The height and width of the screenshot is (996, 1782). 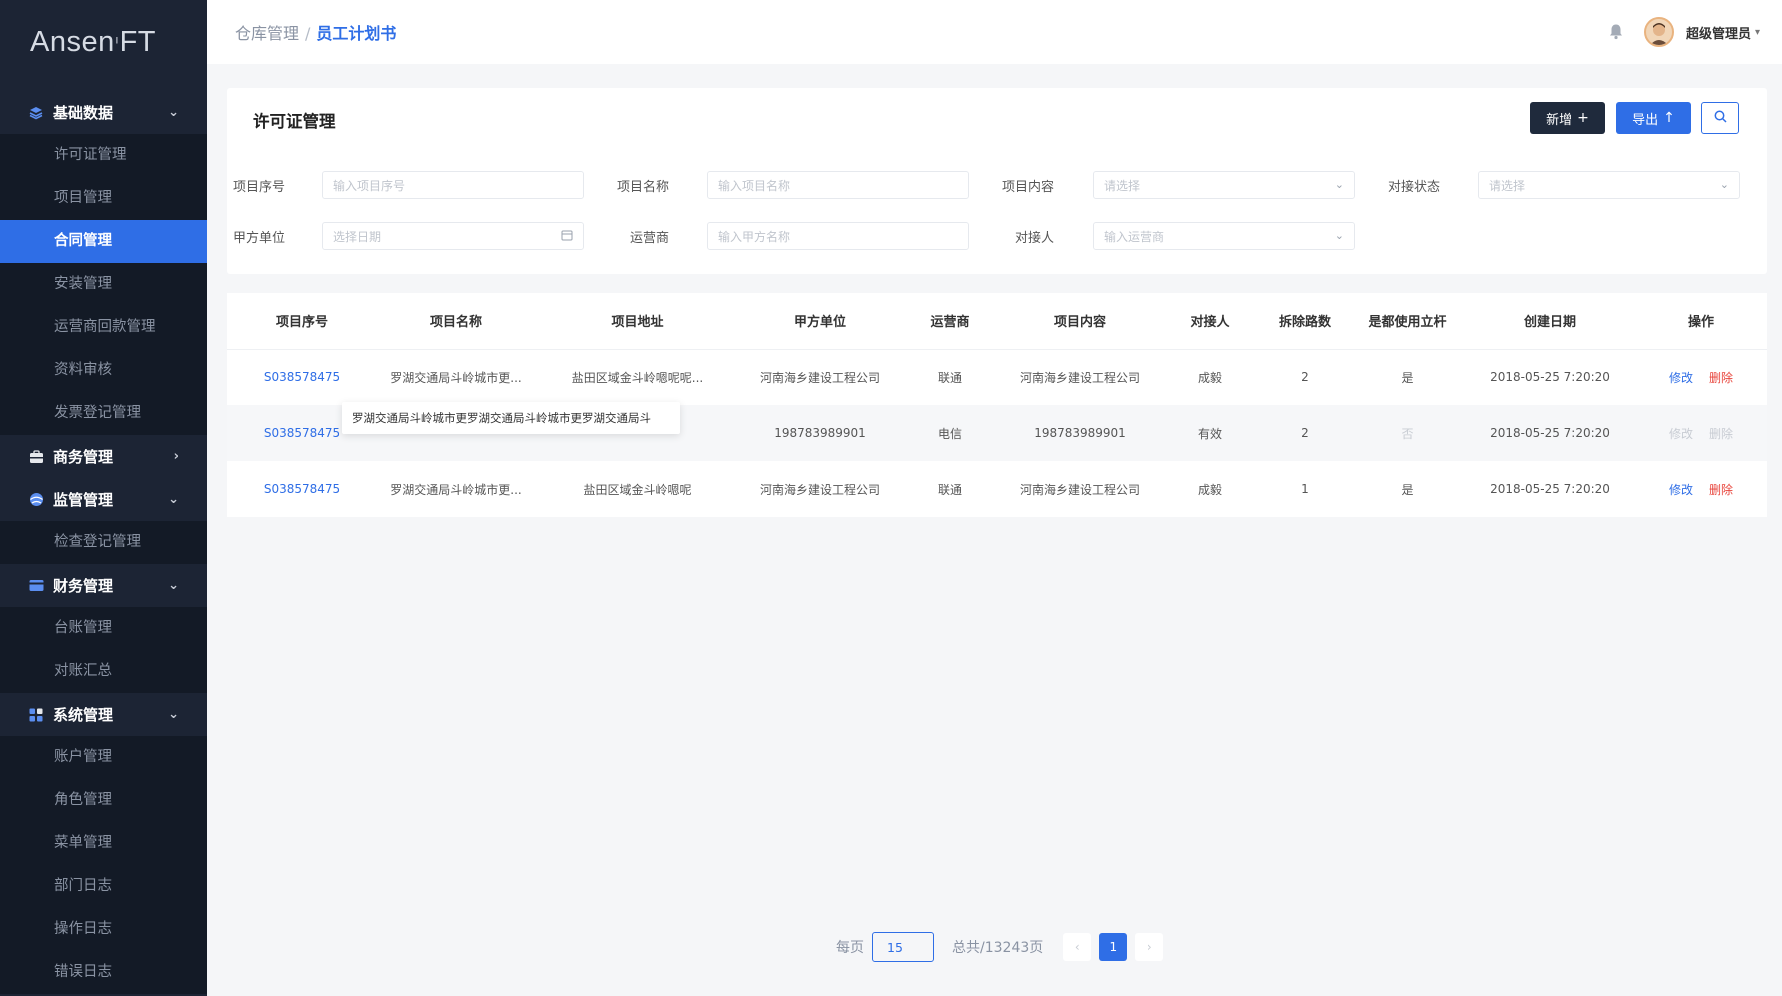 I want to click on nav-group-business: 商务管理 ›, so click(x=103, y=456).